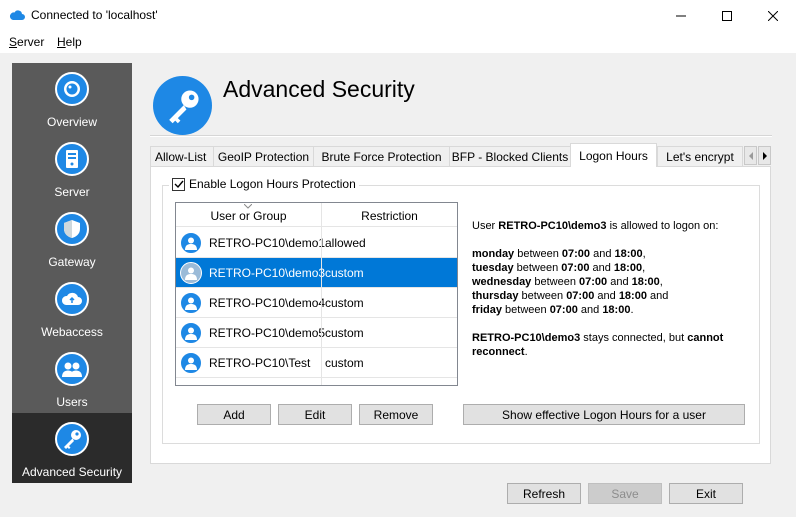 Image resolution: width=796 pixels, height=517 pixels. What do you see at coordinates (17, 15) in the screenshot?
I see `cloud-app-icon` at bounding box center [17, 15].